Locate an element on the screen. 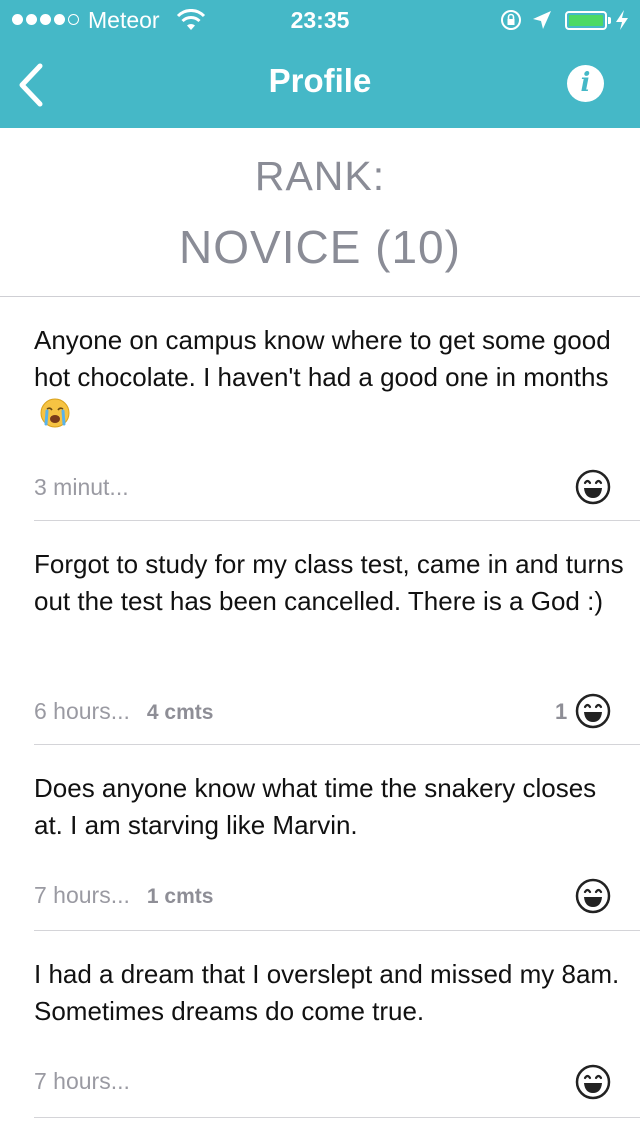 The image size is (640, 1136). post-meta: 6 hours... 4 cmts is located at coordinates (123, 711).